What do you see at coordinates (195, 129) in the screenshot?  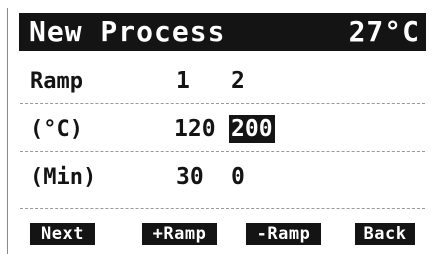 I see `ramp-1-temperature-field: 120` at bounding box center [195, 129].